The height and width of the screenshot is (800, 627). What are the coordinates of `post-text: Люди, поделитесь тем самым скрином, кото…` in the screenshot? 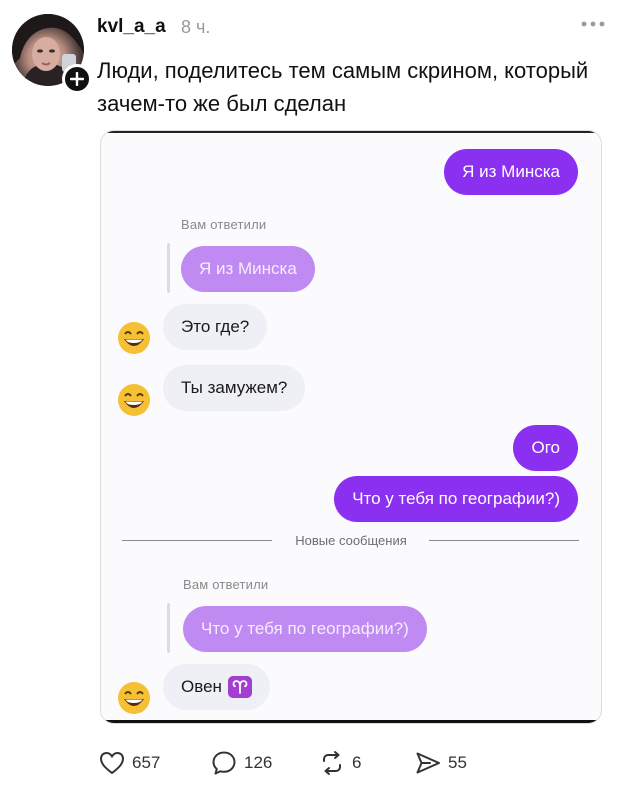 It's located at (343, 87).